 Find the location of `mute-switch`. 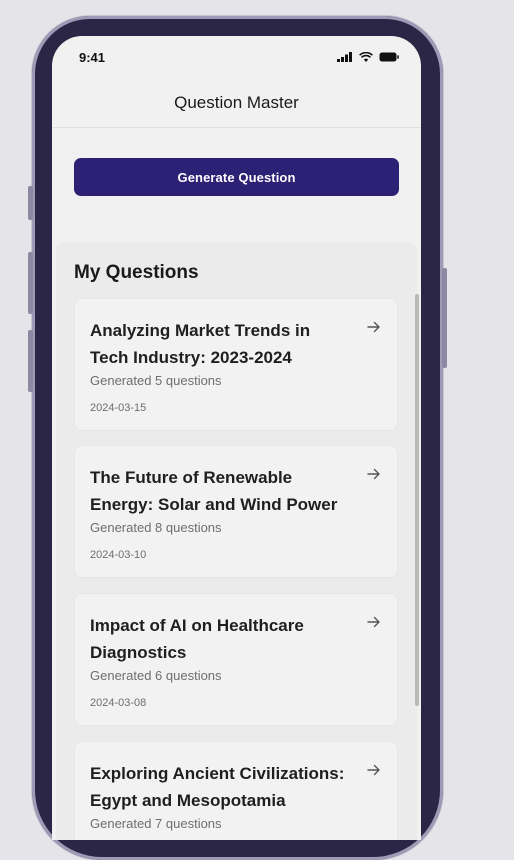

mute-switch is located at coordinates (30, 203).